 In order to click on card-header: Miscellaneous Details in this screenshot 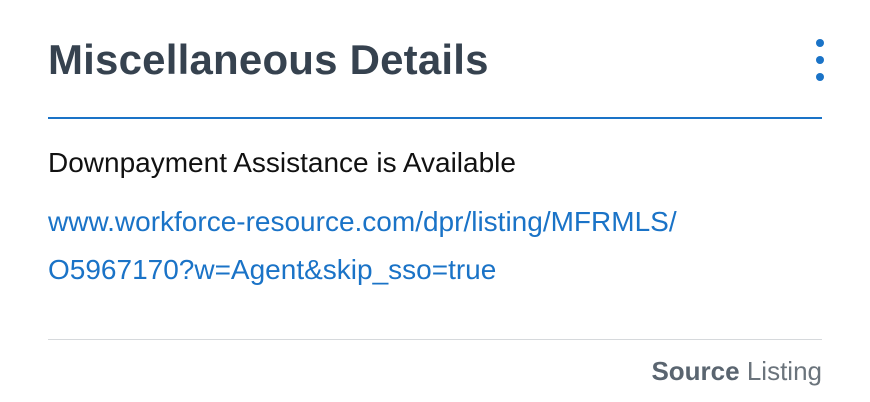, I will do `click(436, 60)`.